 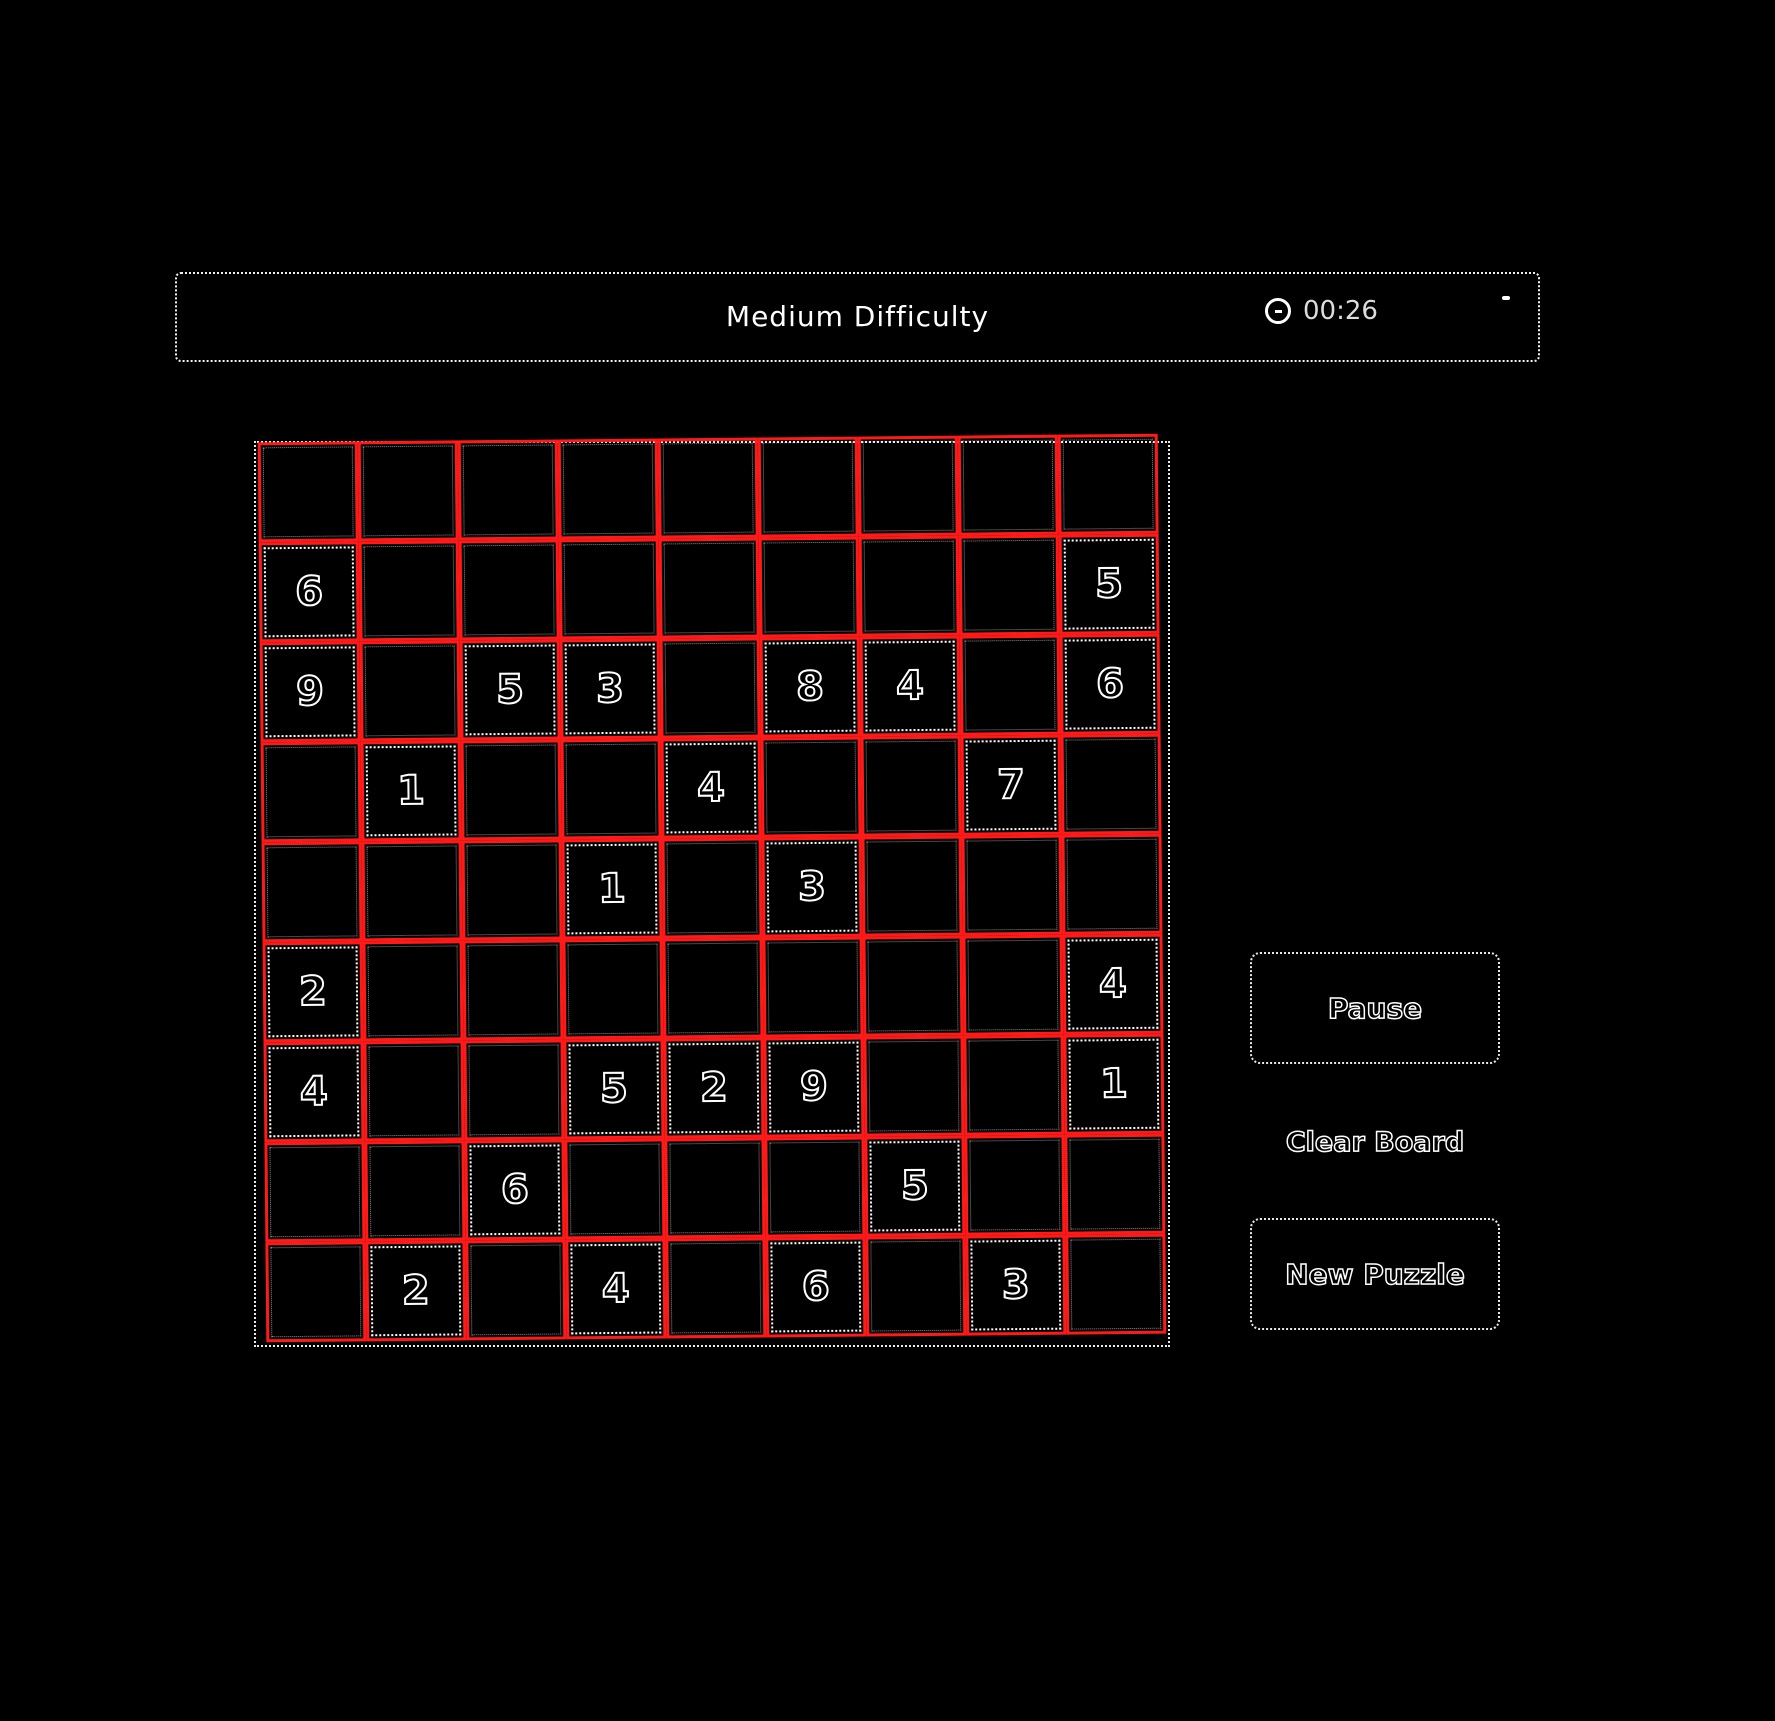 I want to click on cell-digit: 8, so click(x=810, y=687).